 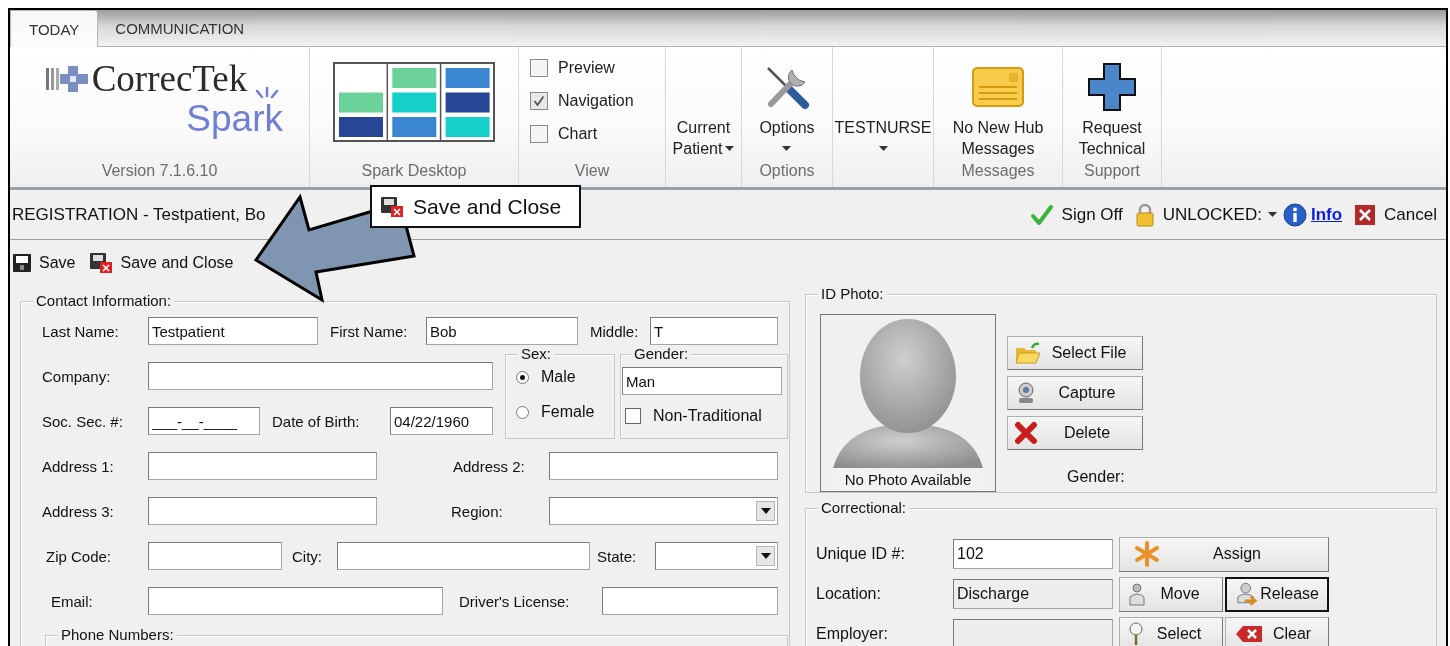 I want to click on field-label: Last Name:, so click(x=81, y=331).